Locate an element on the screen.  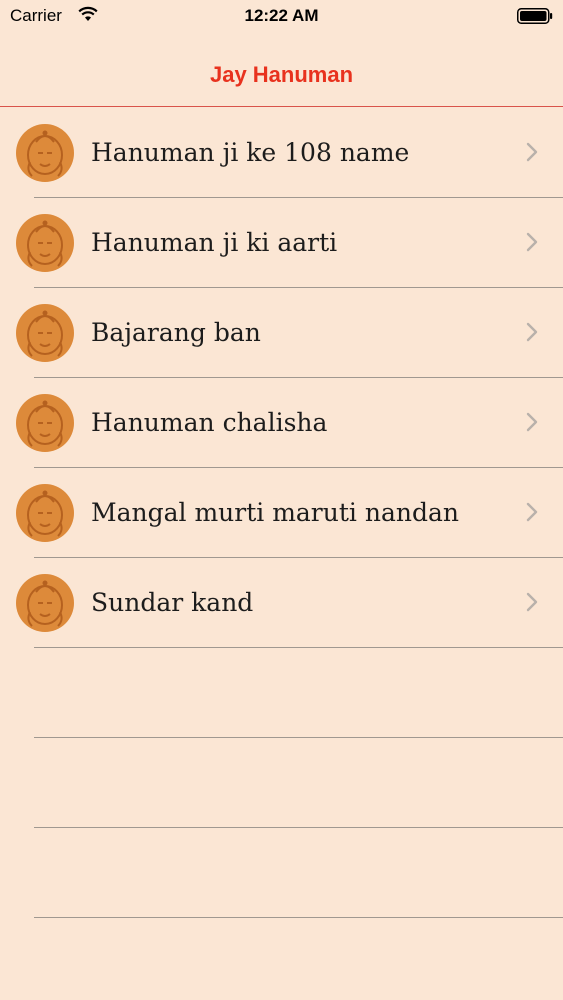
list-item: Mangal murti maruti nandan is located at coordinates (289, 513).